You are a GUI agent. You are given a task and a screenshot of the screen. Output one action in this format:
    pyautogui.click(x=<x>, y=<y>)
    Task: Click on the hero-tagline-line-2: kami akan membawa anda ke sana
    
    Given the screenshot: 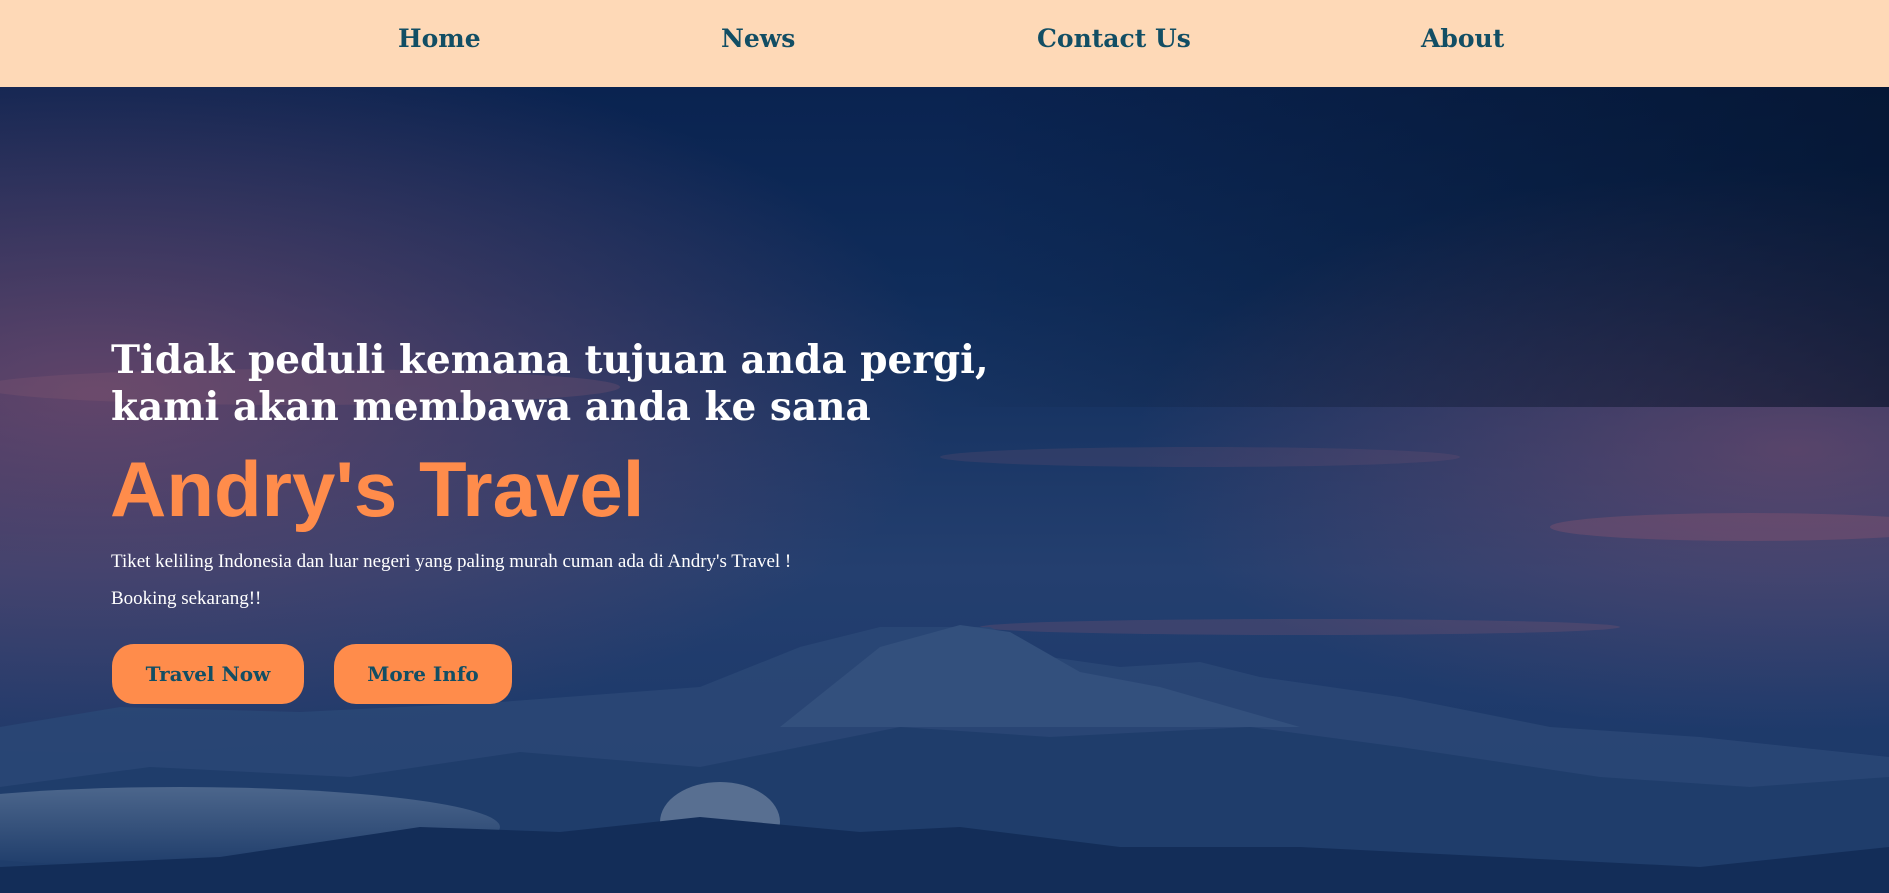 What is the action you would take?
    pyautogui.click(x=491, y=407)
    